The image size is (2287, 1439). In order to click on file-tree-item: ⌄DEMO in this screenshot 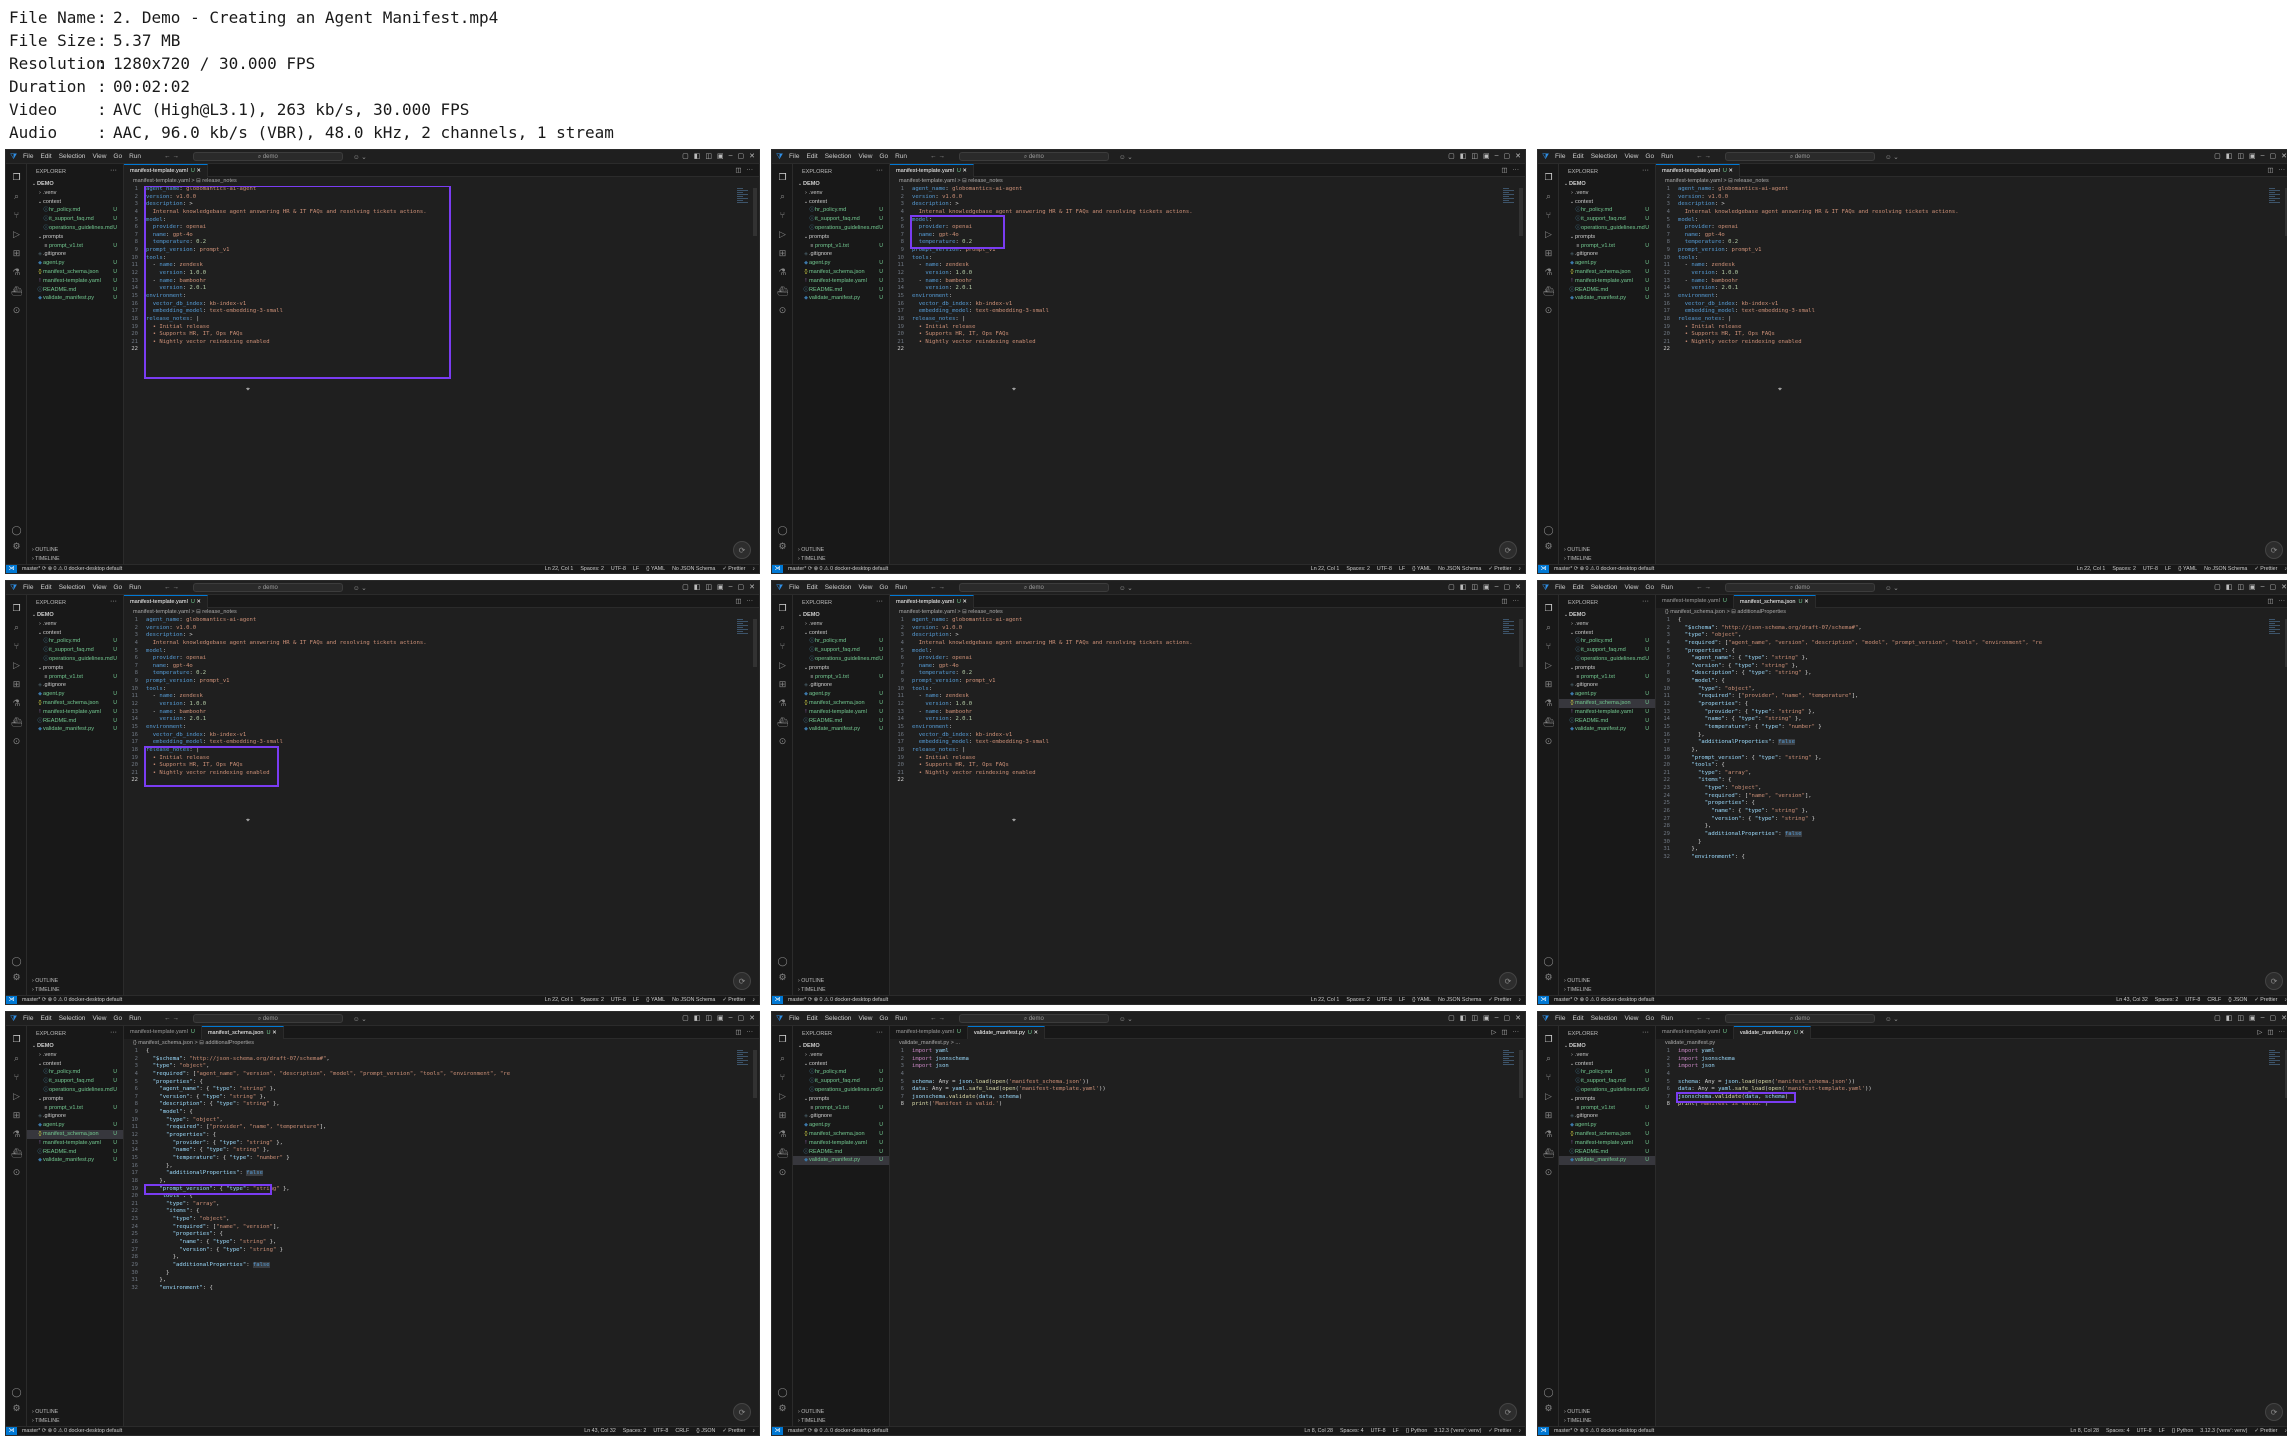, I will do `click(841, 184)`.